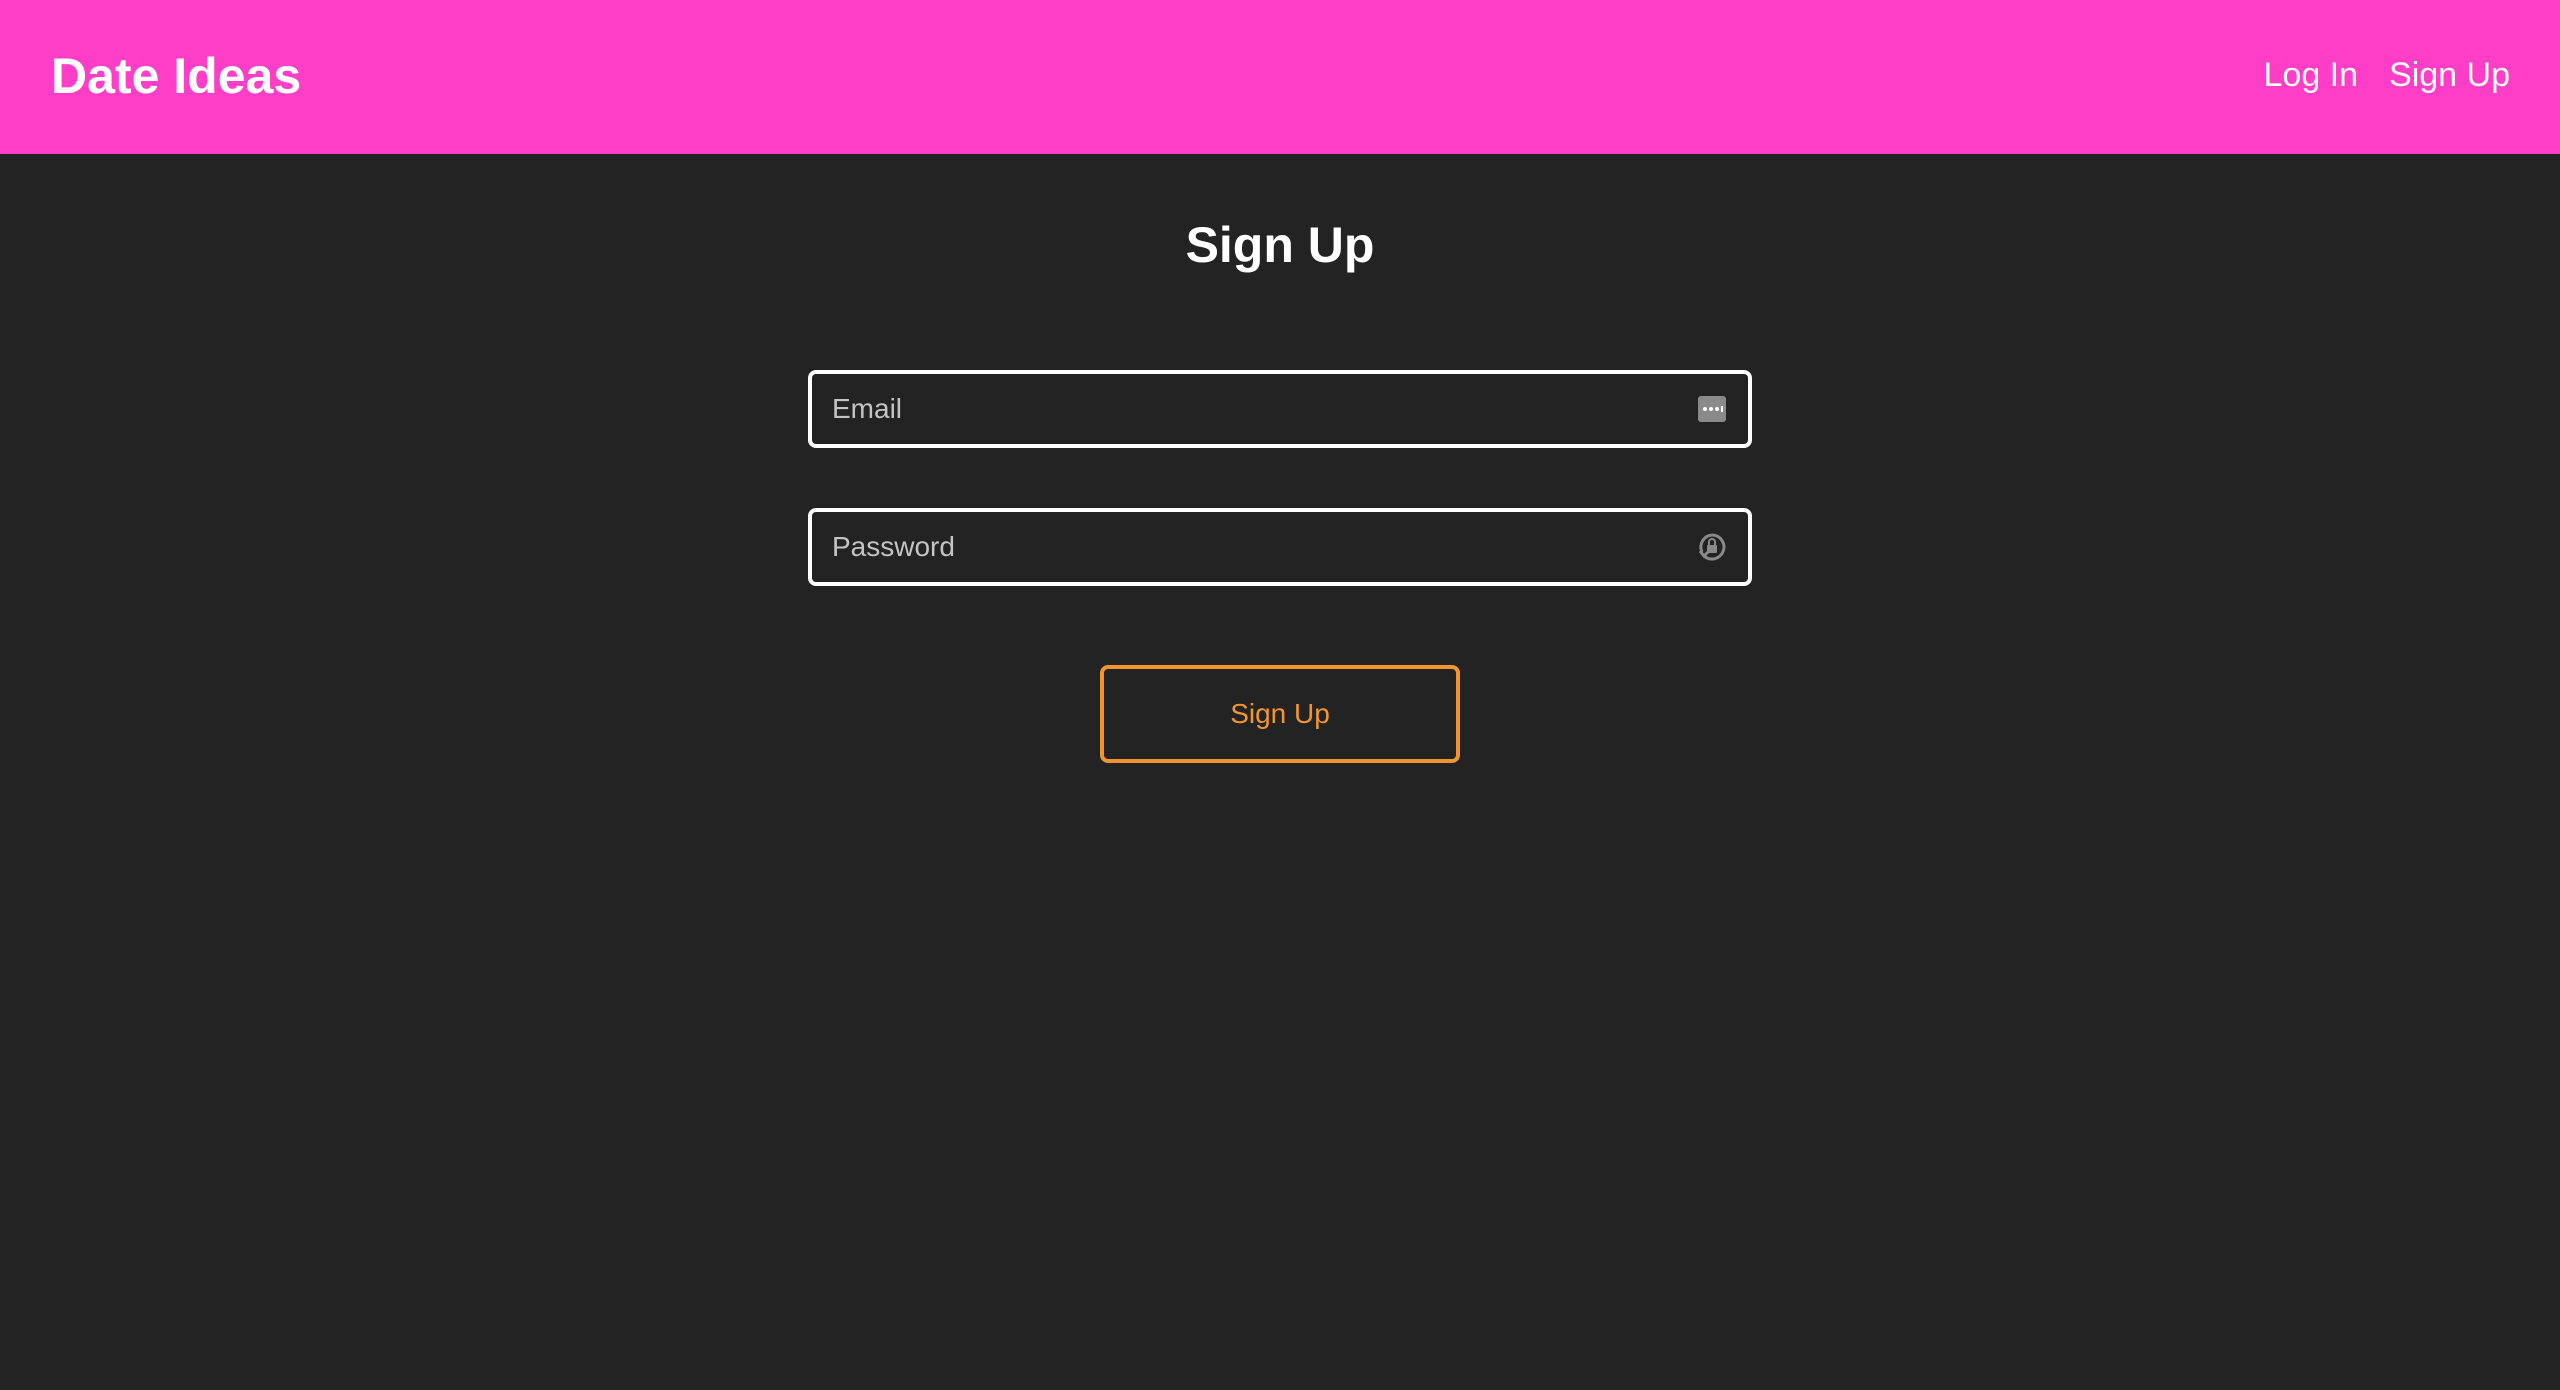 This screenshot has width=2560, height=1390. I want to click on nav-signup-link: Sign Up, so click(2449, 75).